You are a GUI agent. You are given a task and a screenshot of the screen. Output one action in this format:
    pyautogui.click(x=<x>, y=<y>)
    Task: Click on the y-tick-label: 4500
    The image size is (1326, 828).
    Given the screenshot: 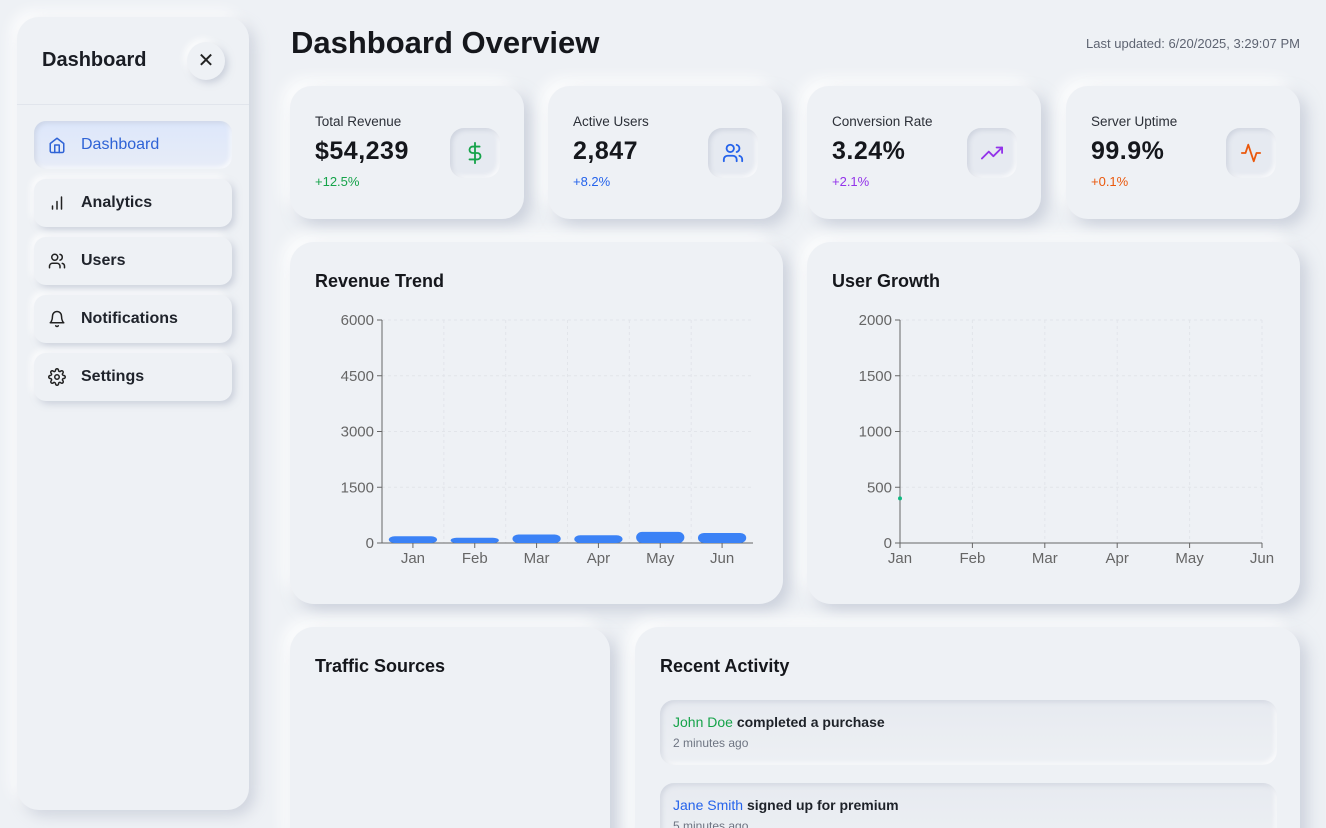 What is the action you would take?
    pyautogui.click(x=357, y=376)
    